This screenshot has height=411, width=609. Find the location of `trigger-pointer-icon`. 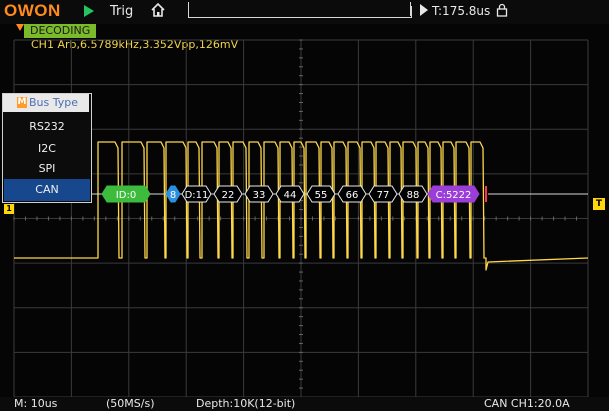

trigger-pointer-icon is located at coordinates (20, 27).